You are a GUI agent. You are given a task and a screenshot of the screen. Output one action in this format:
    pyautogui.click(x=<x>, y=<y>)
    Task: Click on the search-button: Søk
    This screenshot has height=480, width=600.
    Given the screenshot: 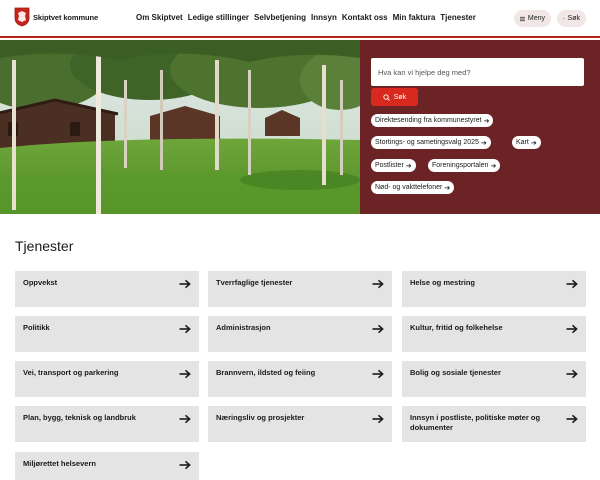 What is the action you would take?
    pyautogui.click(x=394, y=97)
    